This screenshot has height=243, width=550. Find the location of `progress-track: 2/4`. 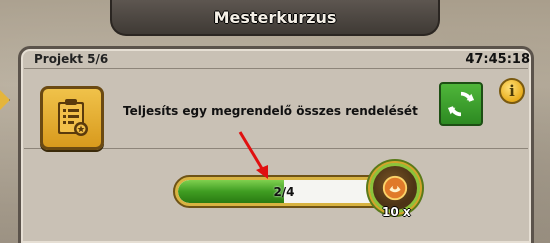

progress-track: 2/4 is located at coordinates (284, 191).